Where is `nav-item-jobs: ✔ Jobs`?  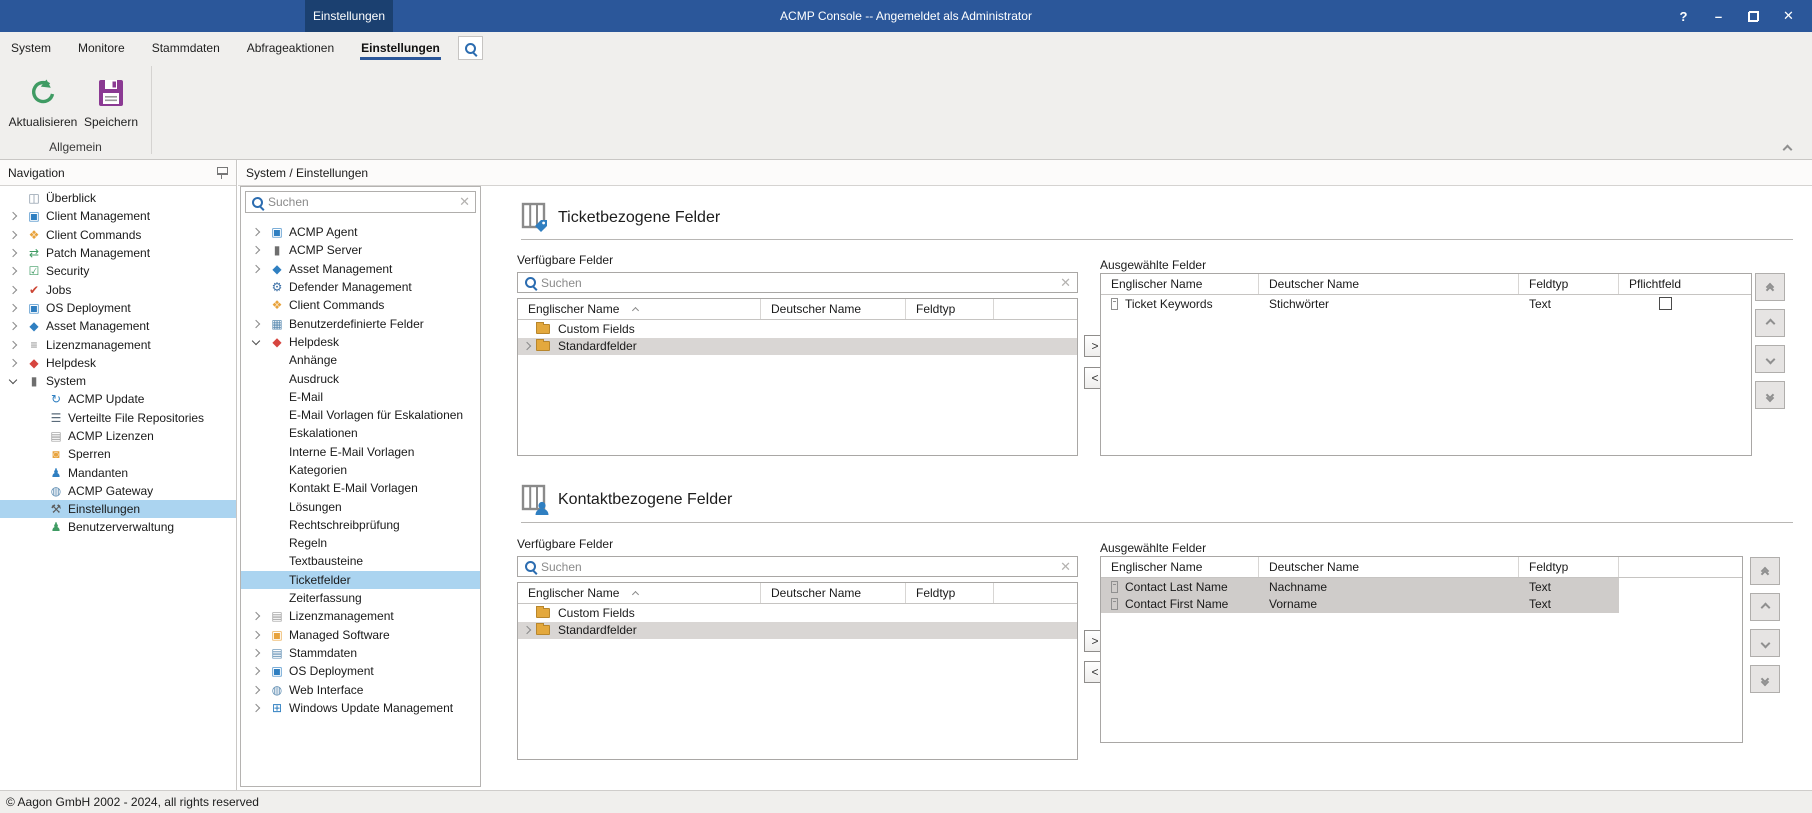 nav-item-jobs: ✔ Jobs is located at coordinates (118, 289).